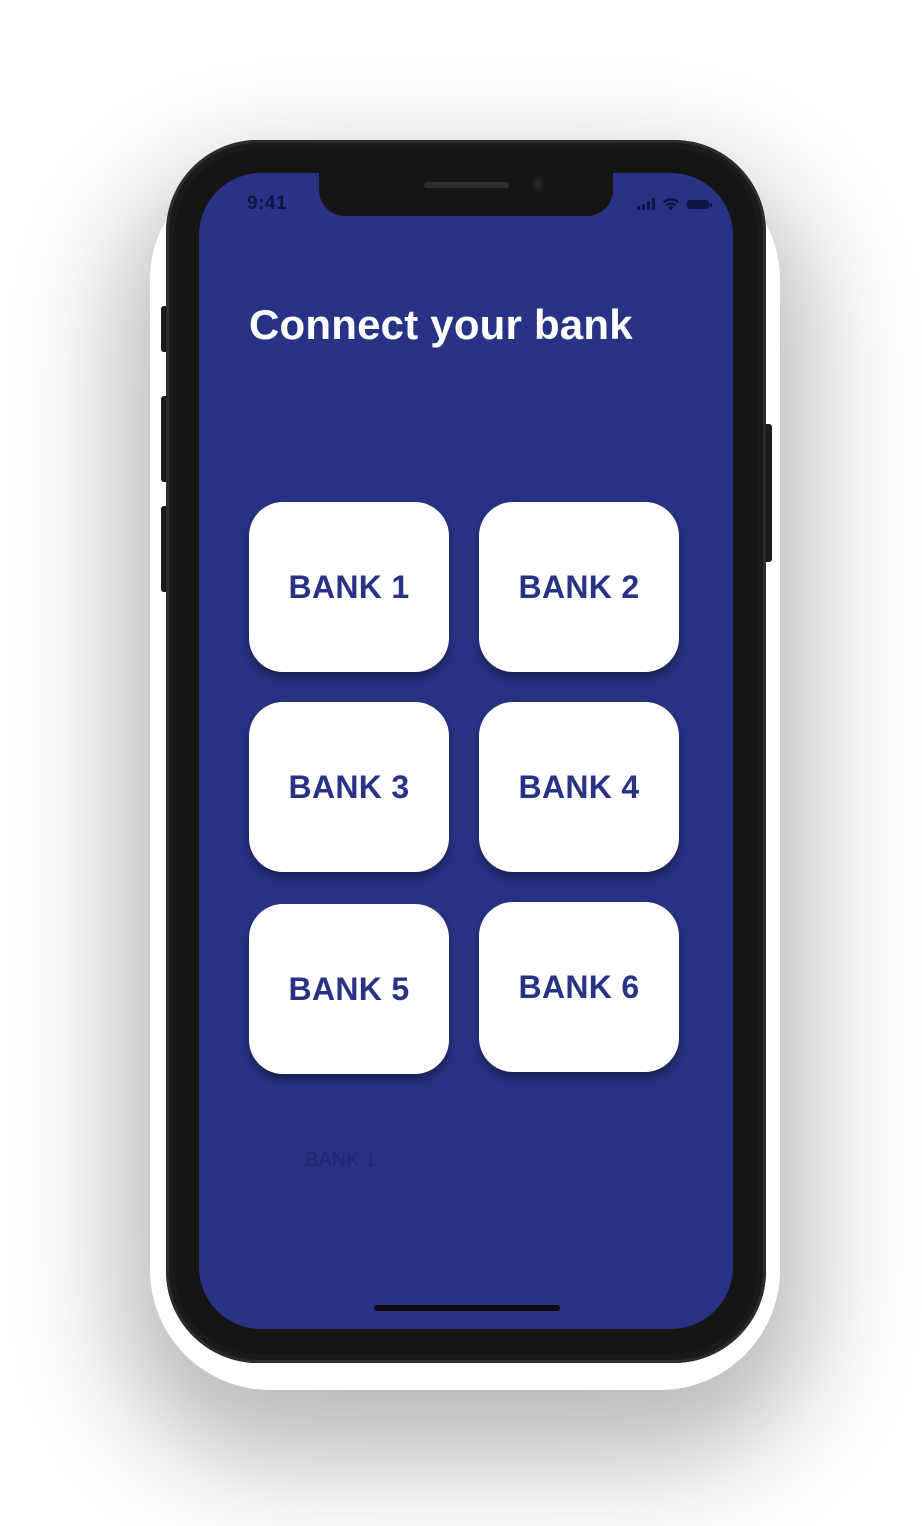 Image resolution: width=922 pixels, height=1526 pixels. Describe the element at coordinates (699, 204) in the screenshot. I see `battery-icon` at that location.